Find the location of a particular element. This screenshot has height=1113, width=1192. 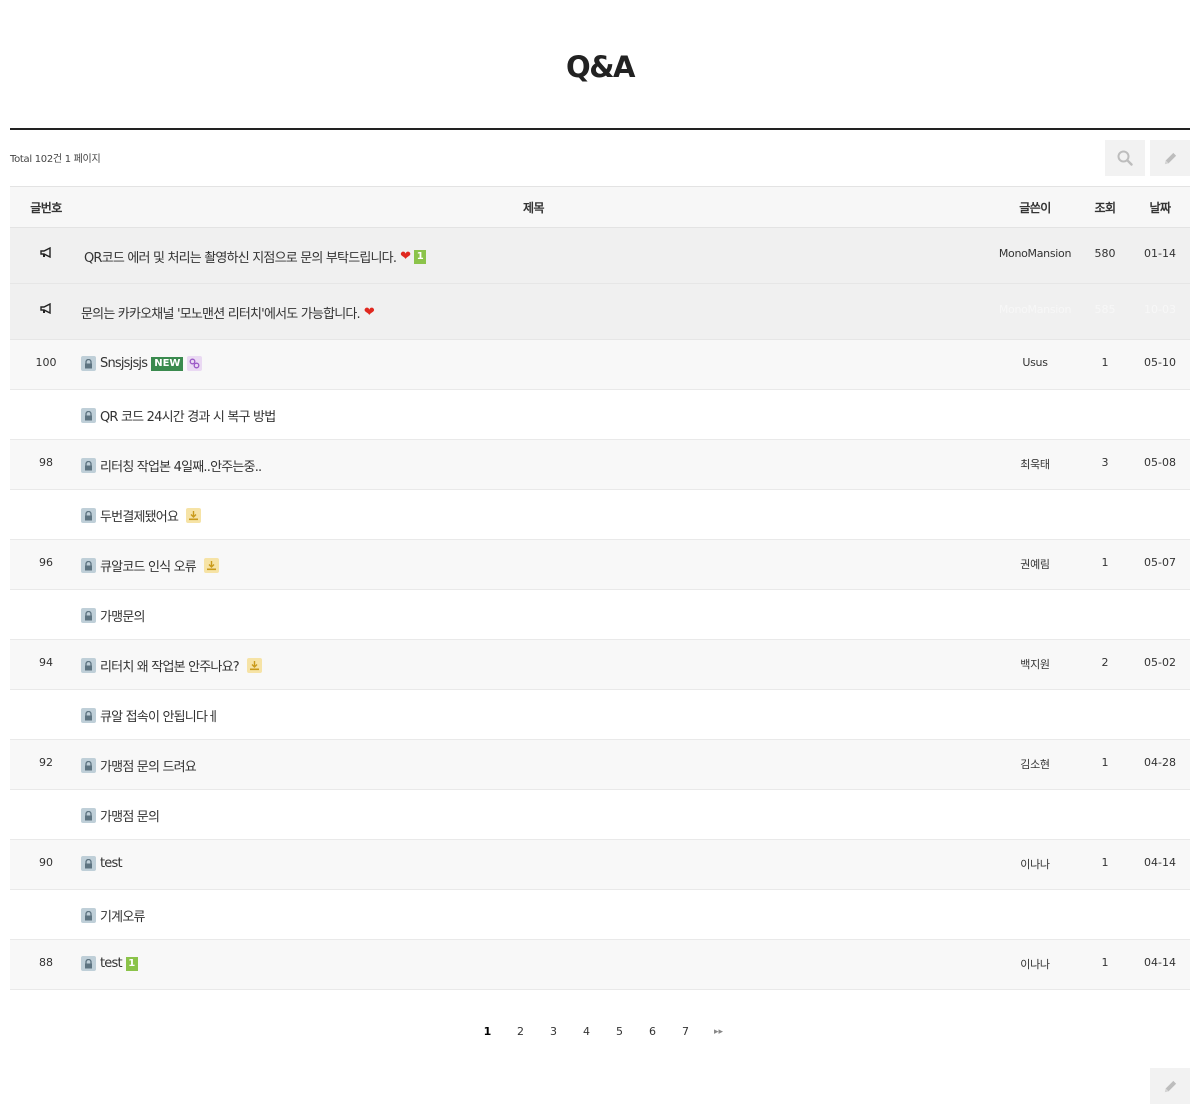

col-date-header: 날짜 is located at coordinates (1160, 208).